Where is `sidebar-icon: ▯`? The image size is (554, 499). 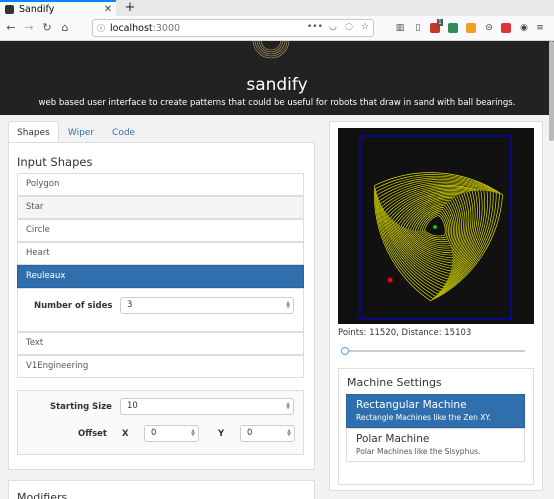
sidebar-icon: ▯ is located at coordinates (418, 28).